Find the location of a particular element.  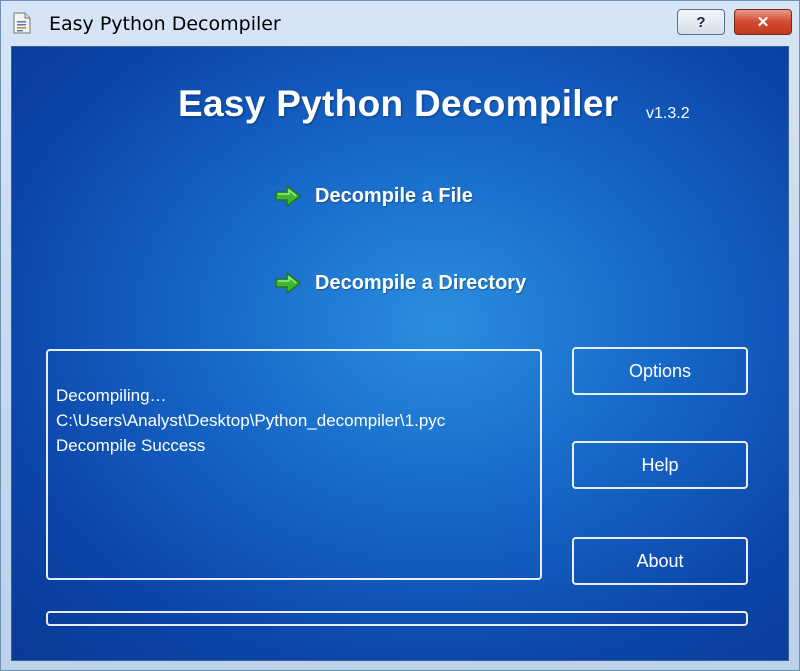

about-button: About is located at coordinates (660, 561).